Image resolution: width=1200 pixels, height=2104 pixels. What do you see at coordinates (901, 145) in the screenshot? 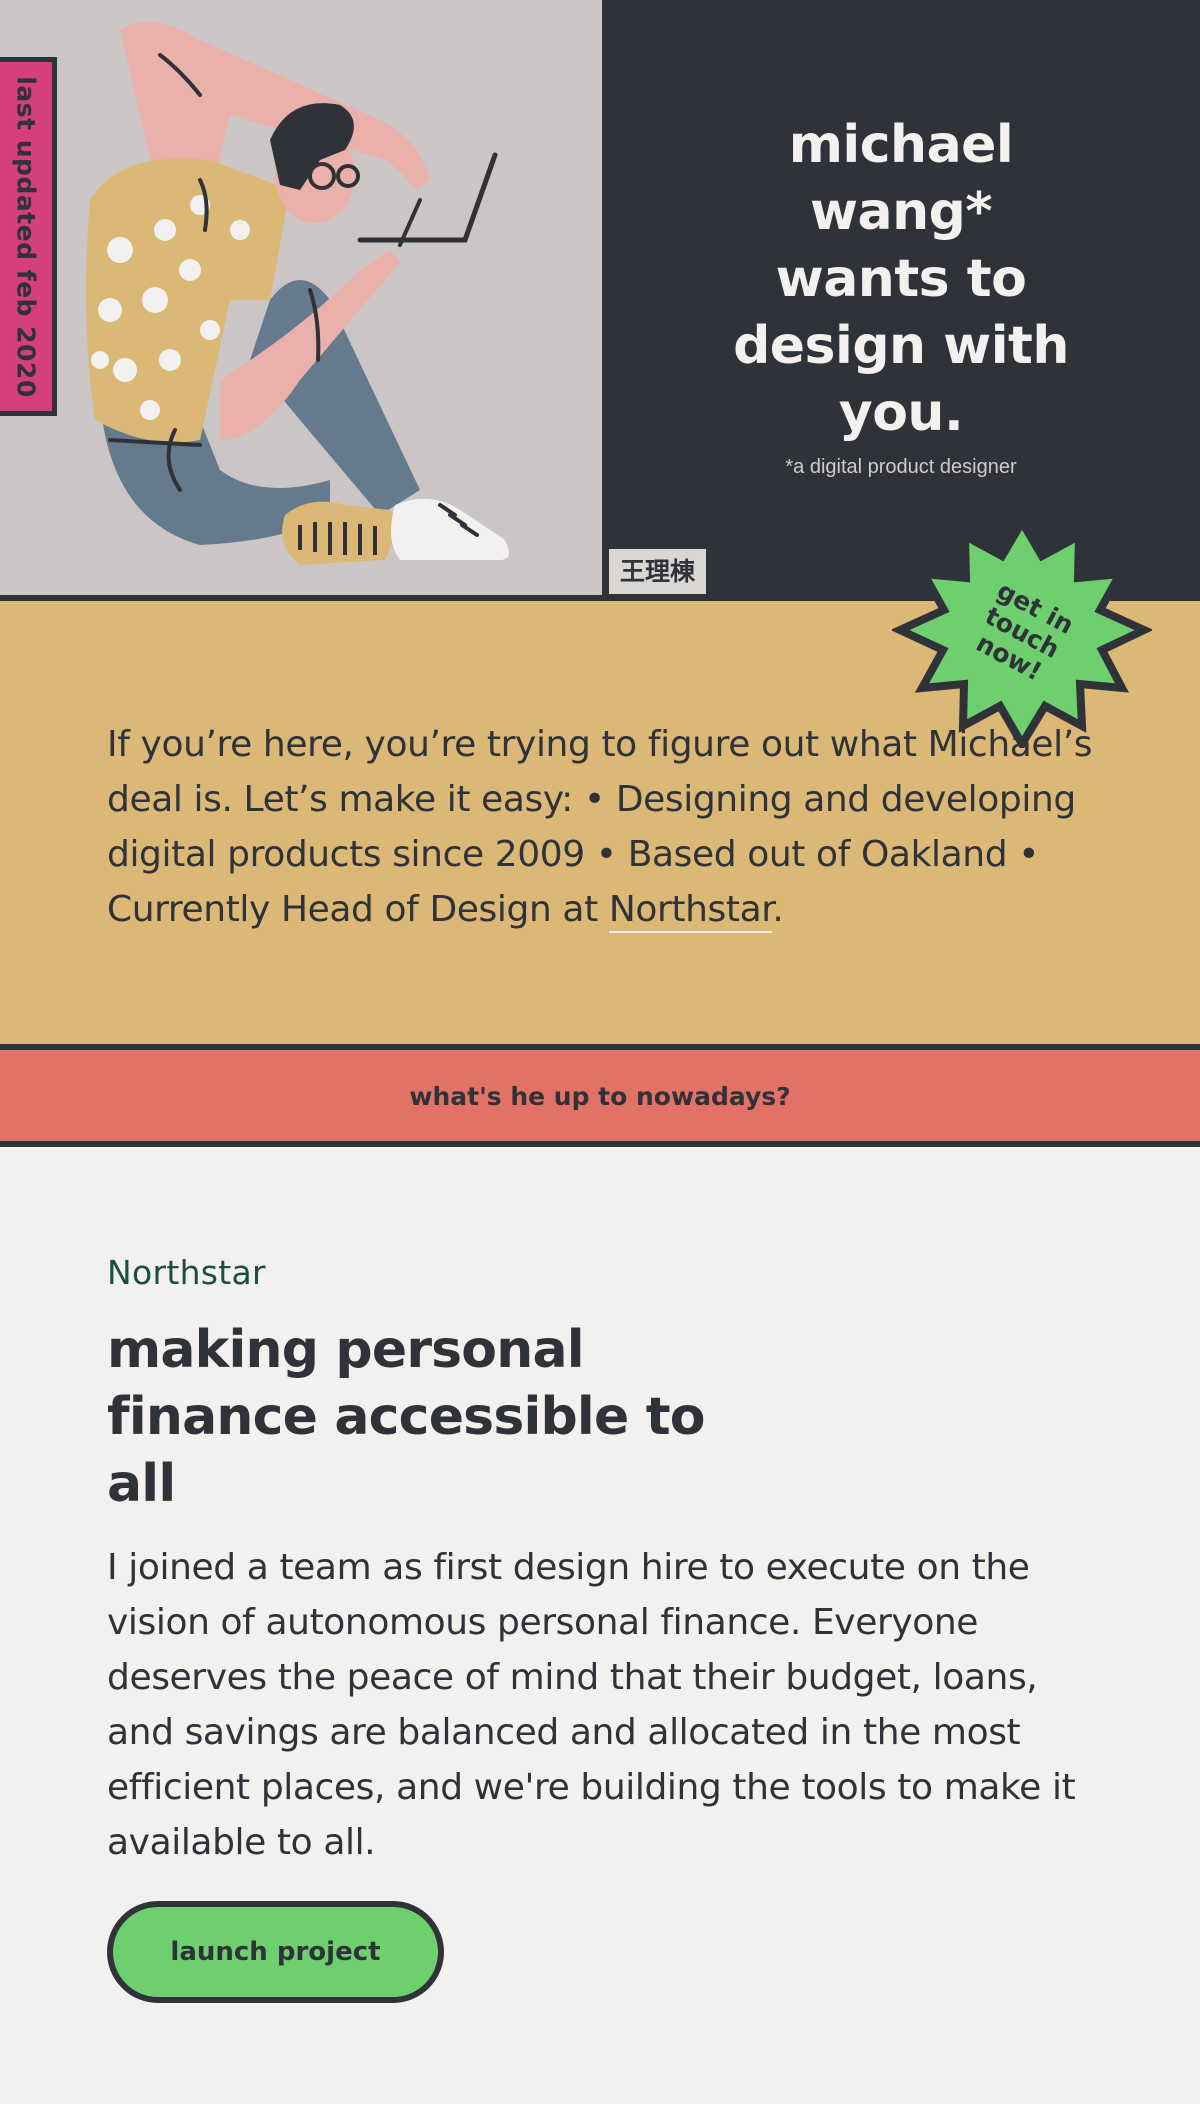
I see `title-line: michael` at bounding box center [901, 145].